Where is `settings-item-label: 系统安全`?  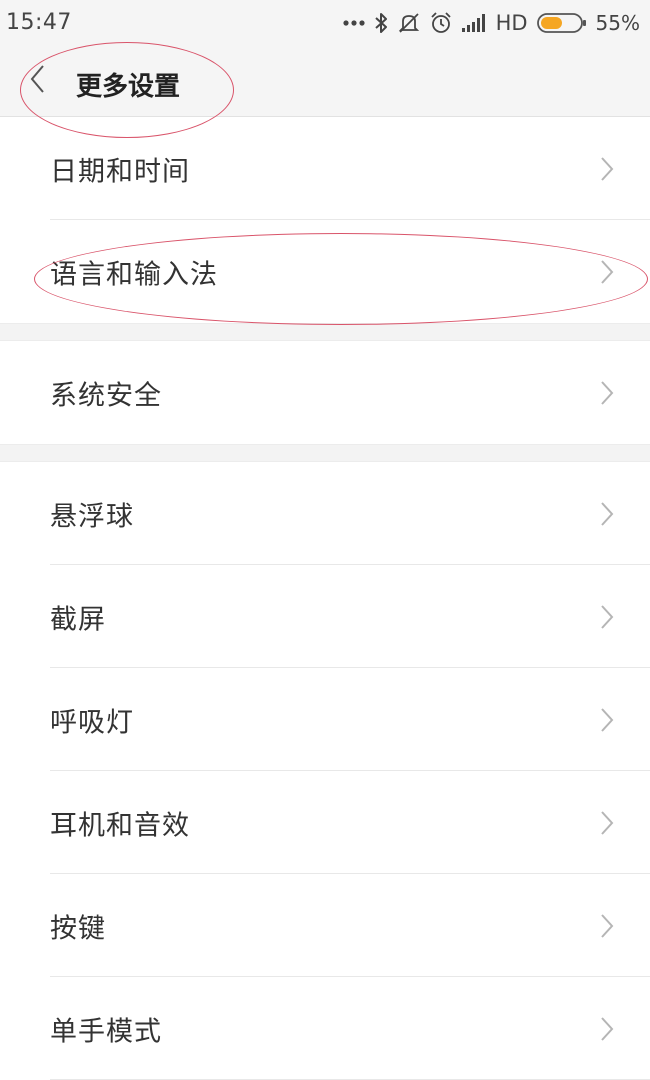
settings-item-label: 系统安全 is located at coordinates (106, 395).